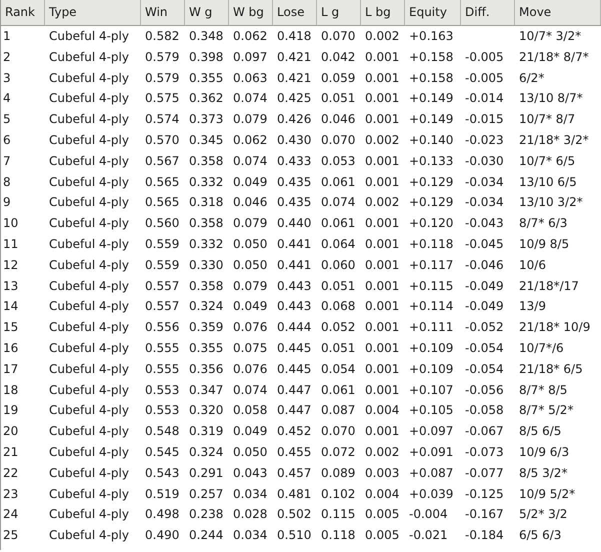  Describe the element at coordinates (383, 12) in the screenshot. I see `column-header: L bg` at that location.